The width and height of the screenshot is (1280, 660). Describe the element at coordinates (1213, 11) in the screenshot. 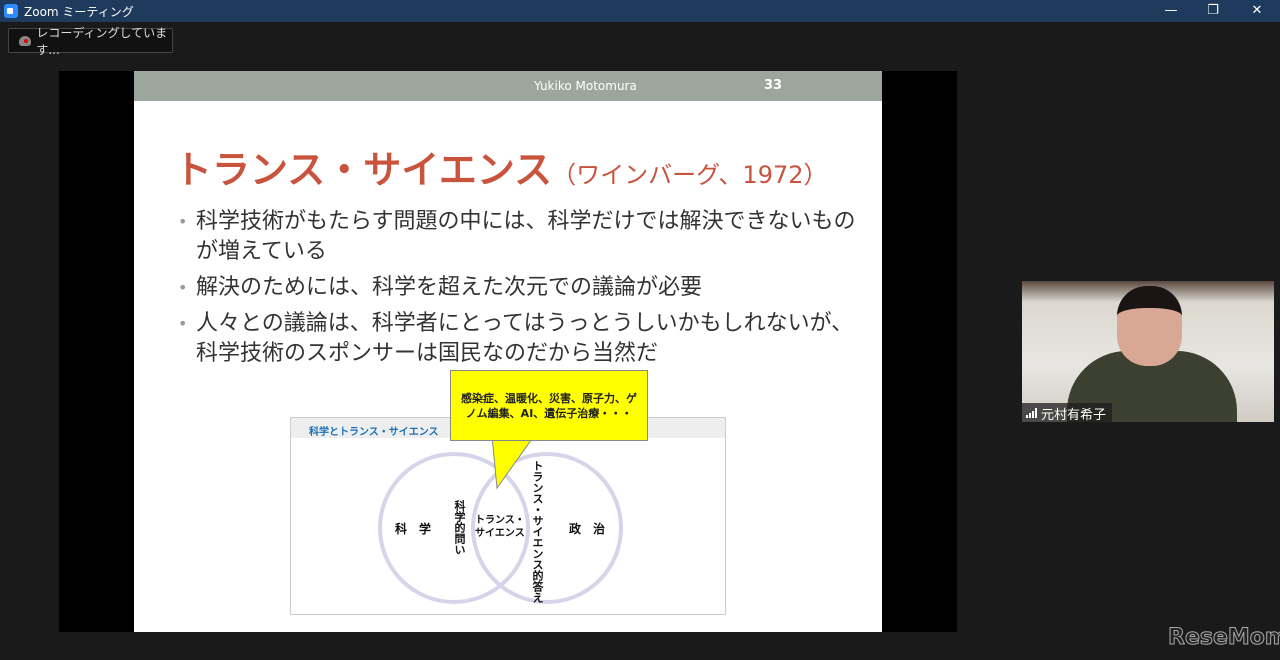

I see `restore-button: ❐` at that location.